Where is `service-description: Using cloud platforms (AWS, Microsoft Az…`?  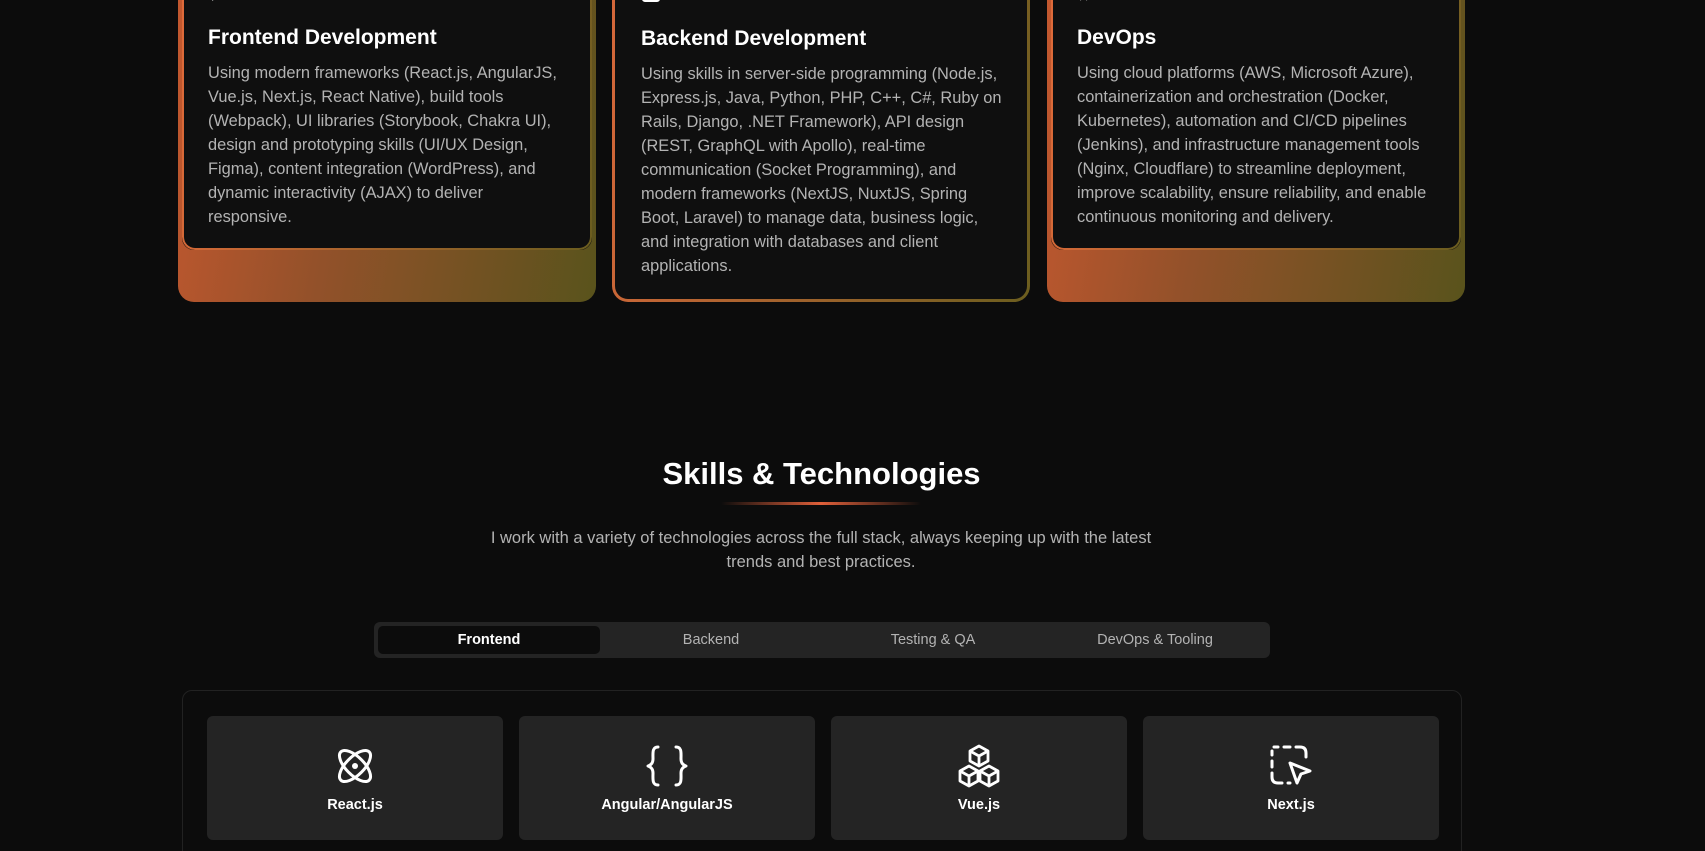
service-description: Using cloud platforms (AWS, Microsoft Az… is located at coordinates (1252, 145).